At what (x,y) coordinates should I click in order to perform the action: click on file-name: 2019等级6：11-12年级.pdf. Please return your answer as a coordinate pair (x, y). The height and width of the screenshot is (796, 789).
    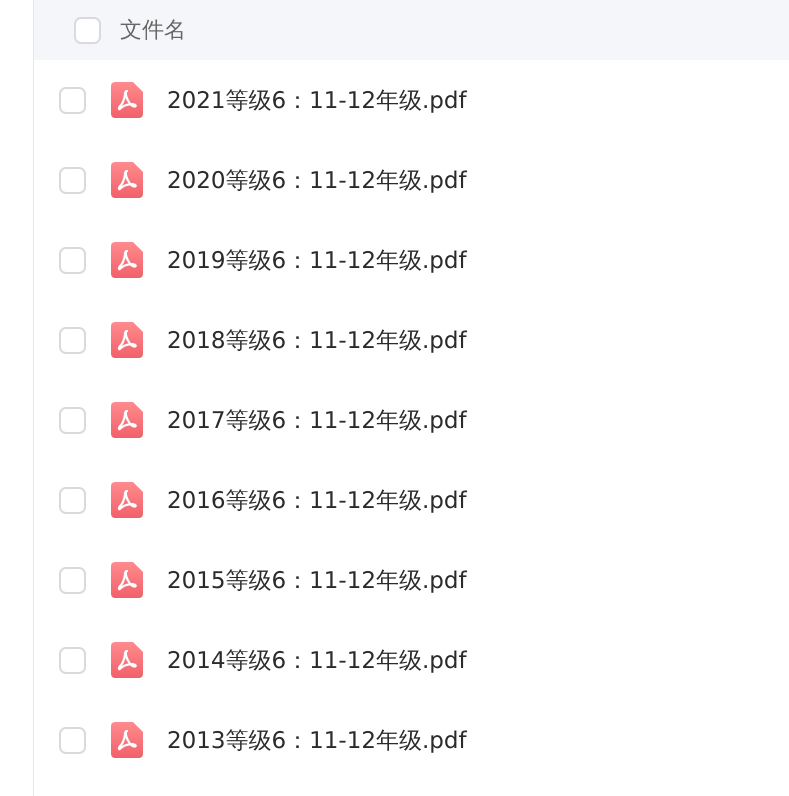
    Looking at the image, I should click on (317, 260).